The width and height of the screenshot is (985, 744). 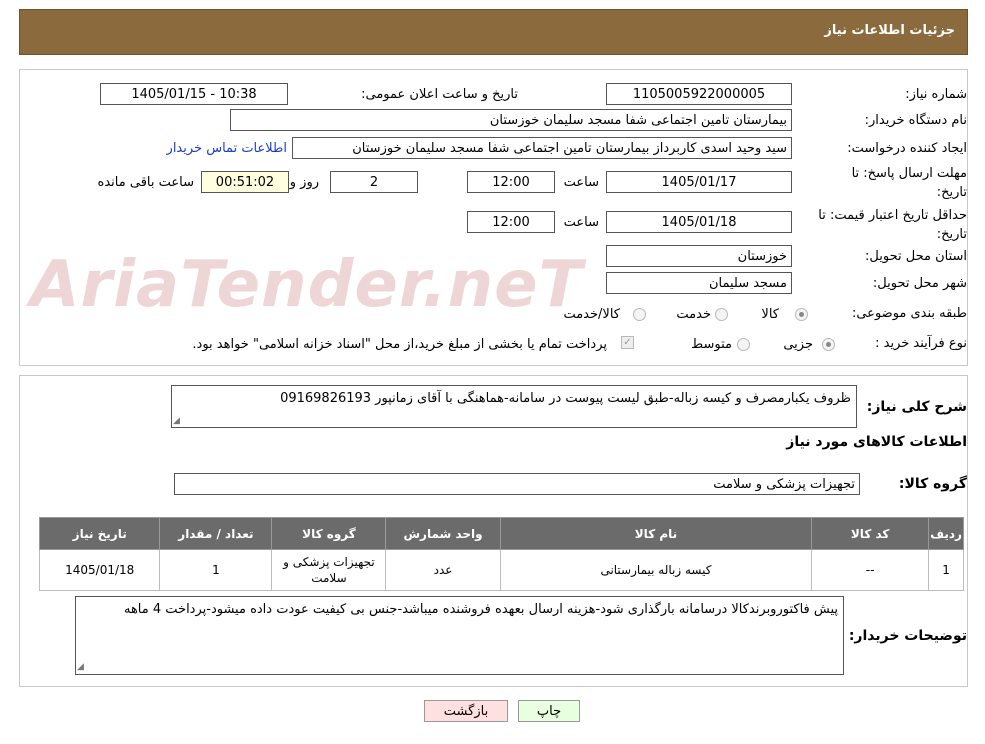 What do you see at coordinates (656, 533) in the screenshot?
I see `col-goods-name: نام کالا` at bounding box center [656, 533].